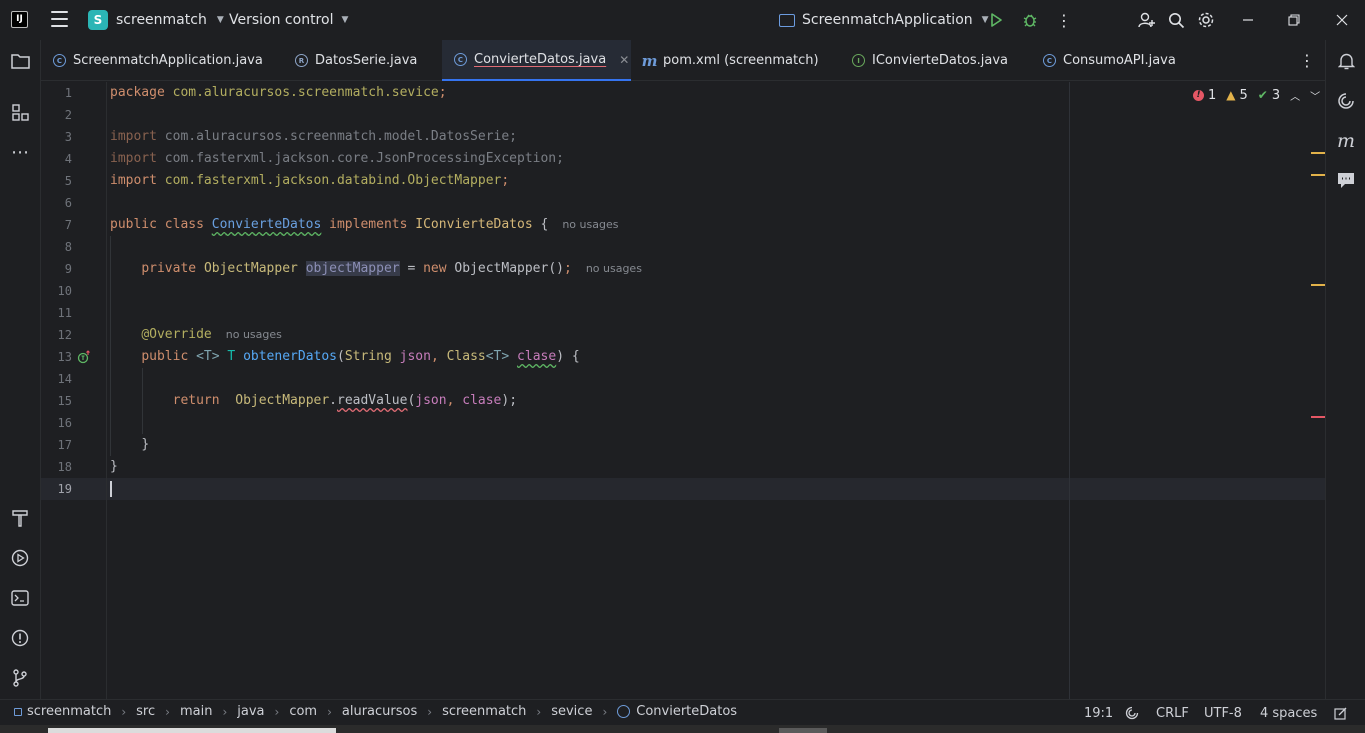 The image size is (1365, 733). I want to click on structure-icon, so click(20, 112).